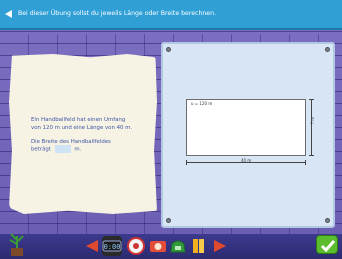 The height and width of the screenshot is (259, 342). I want to click on task-line-2: von 120 m und eine Länge von 40 m., so click(82, 128).